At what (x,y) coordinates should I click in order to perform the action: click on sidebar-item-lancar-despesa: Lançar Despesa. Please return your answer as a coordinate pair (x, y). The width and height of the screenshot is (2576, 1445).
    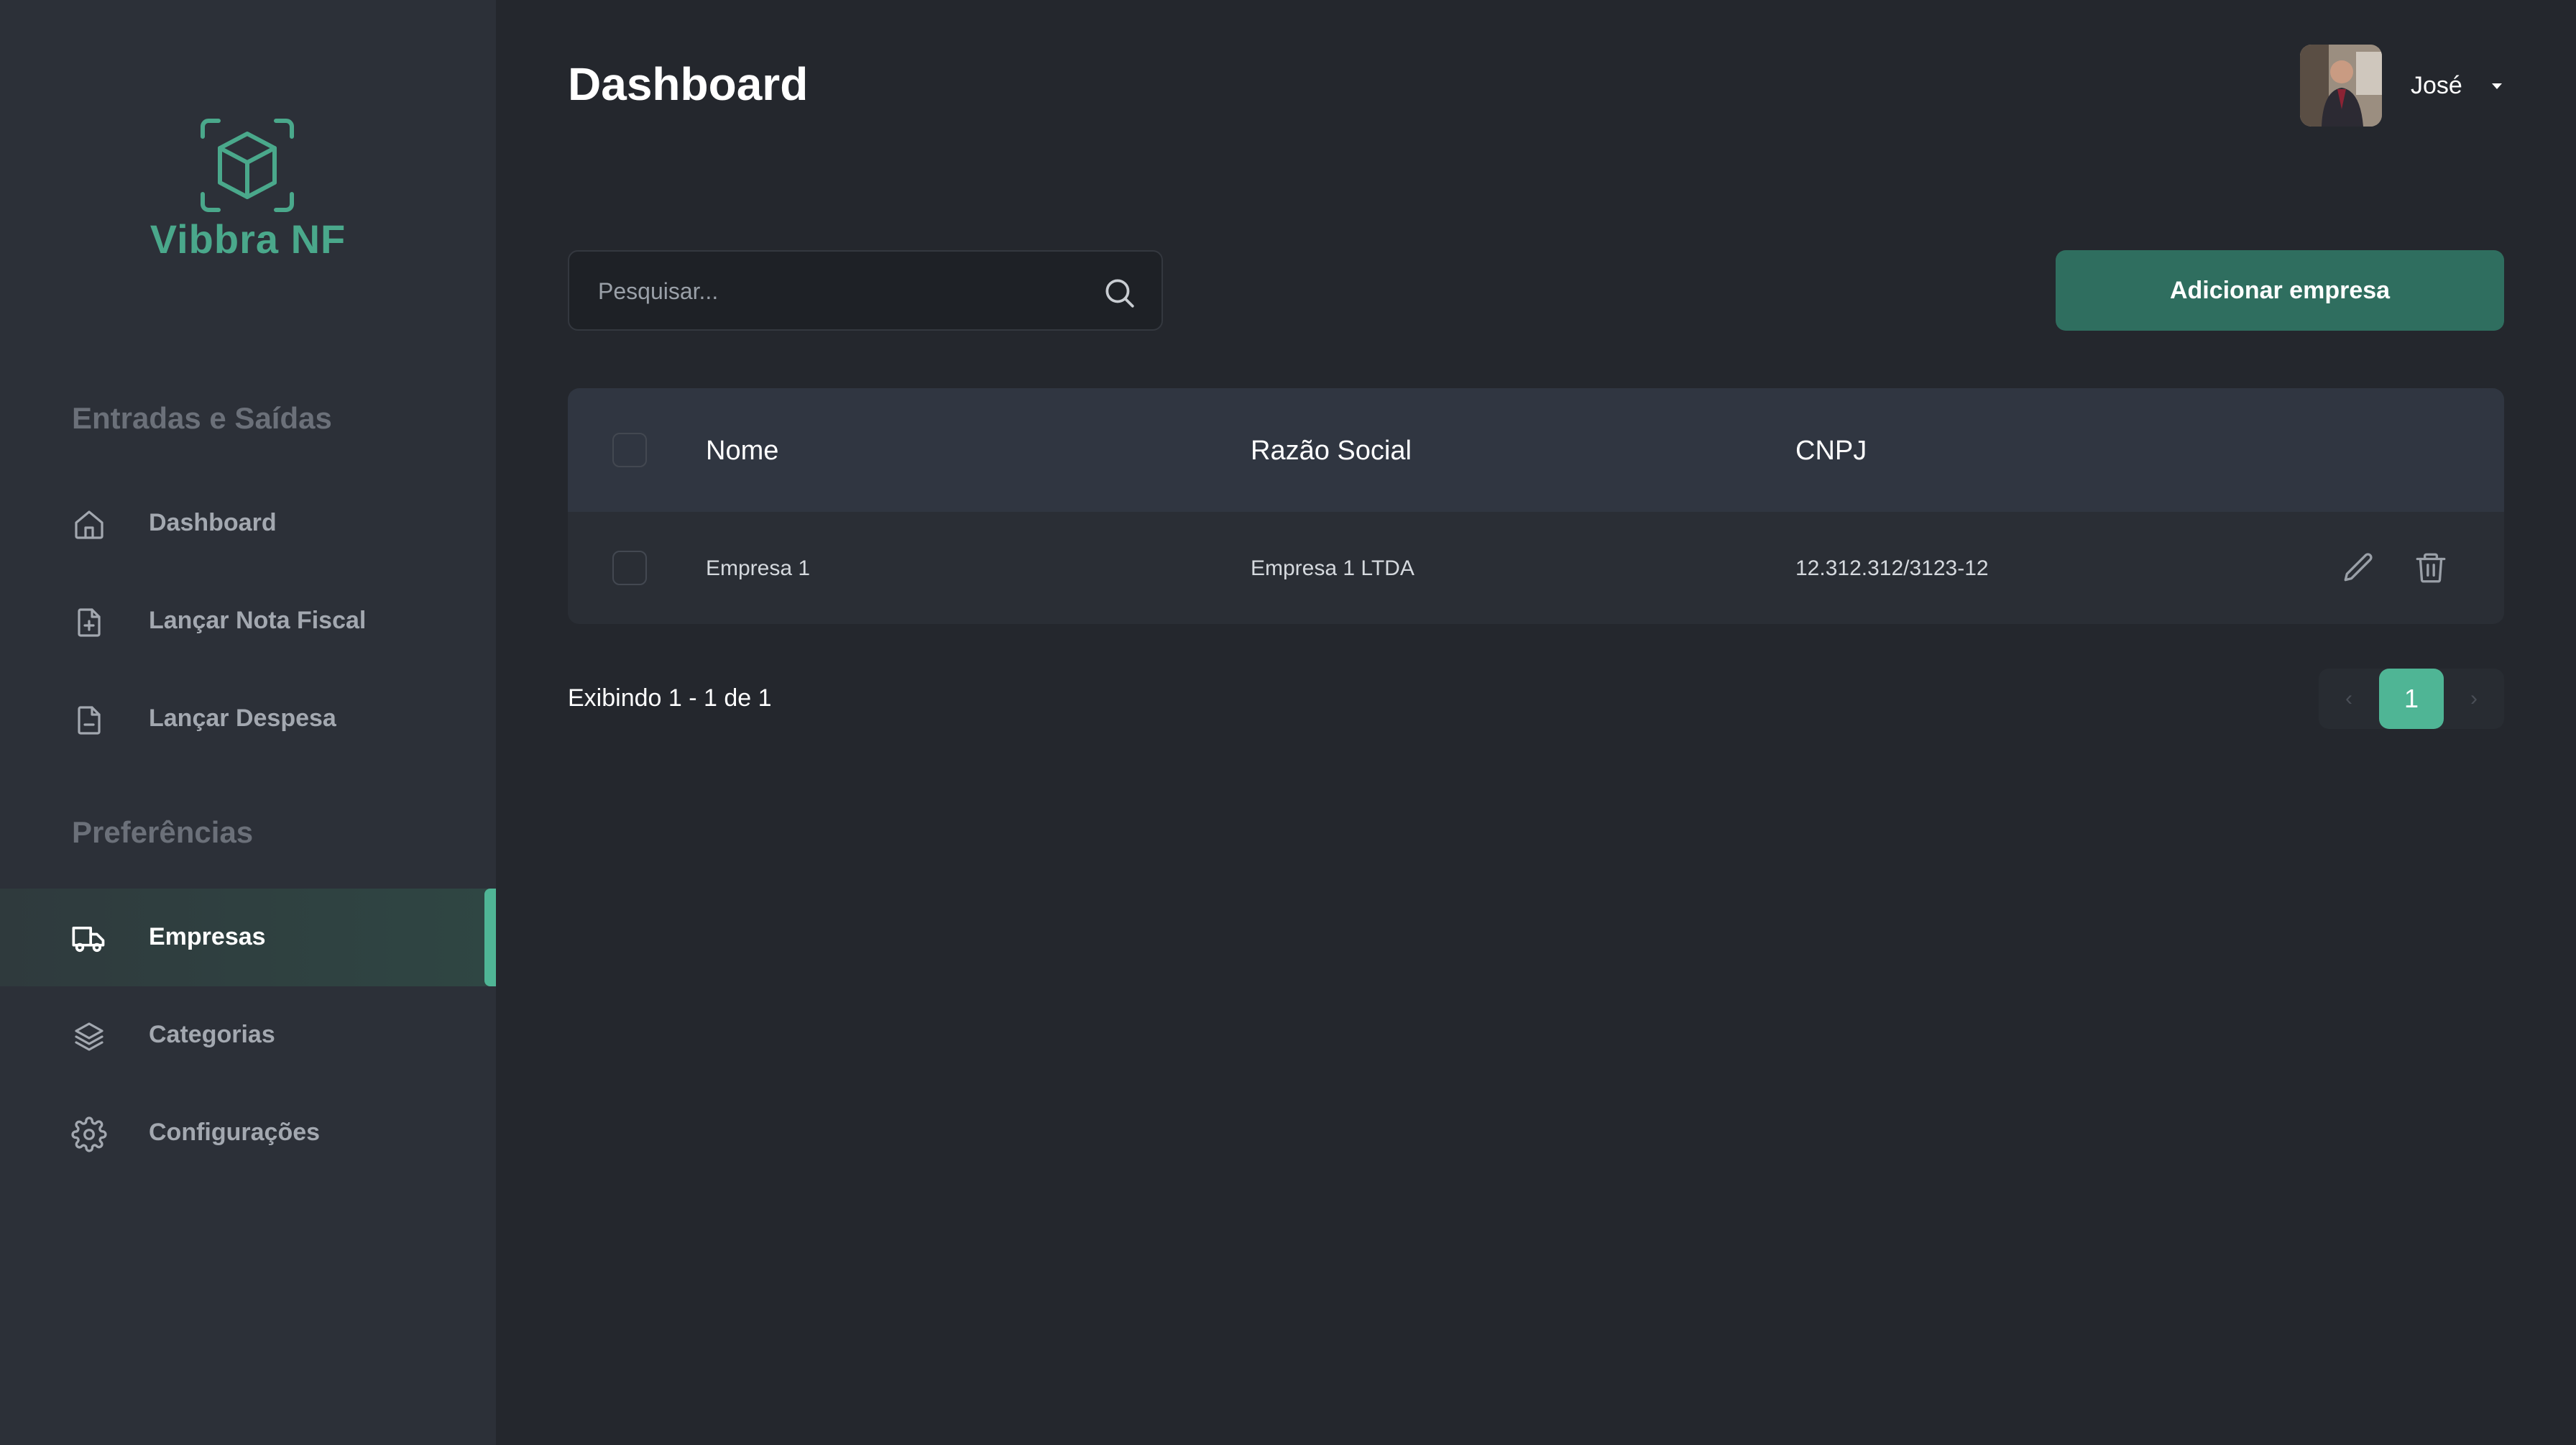
    Looking at the image, I should click on (248, 719).